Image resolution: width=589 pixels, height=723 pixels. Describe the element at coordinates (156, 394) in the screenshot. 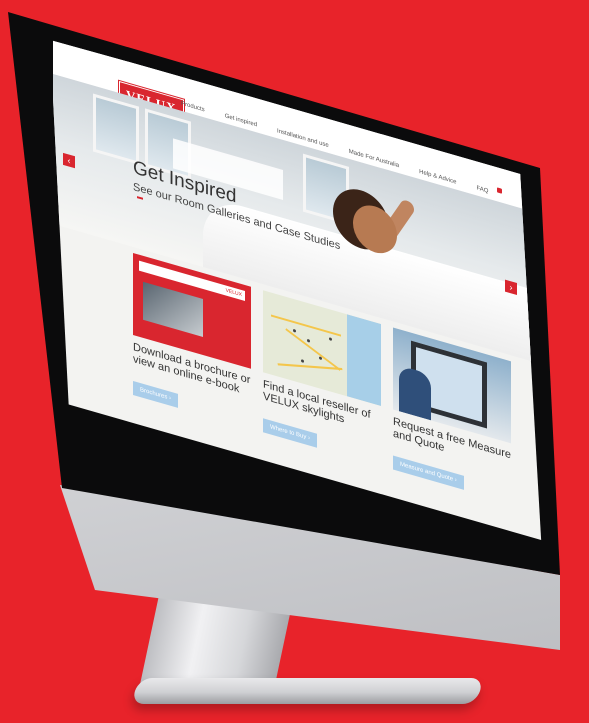

I see `brochures-button: Brochures ›` at that location.